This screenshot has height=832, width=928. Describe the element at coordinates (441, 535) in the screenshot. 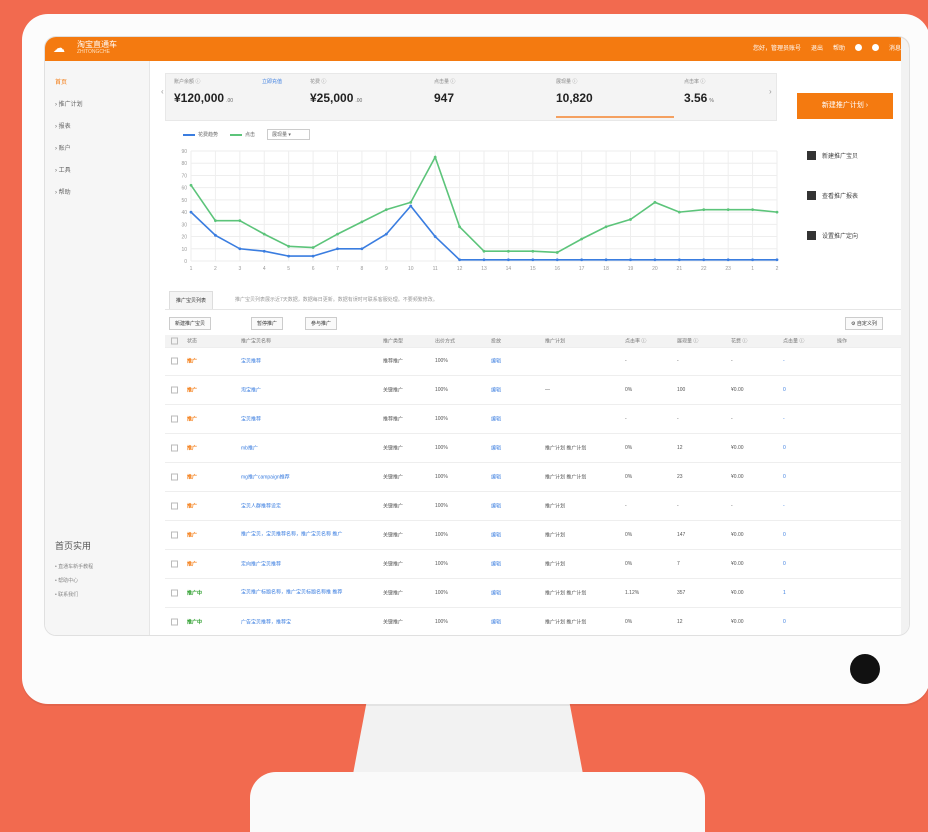

I see `item-percent: 100%` at that location.